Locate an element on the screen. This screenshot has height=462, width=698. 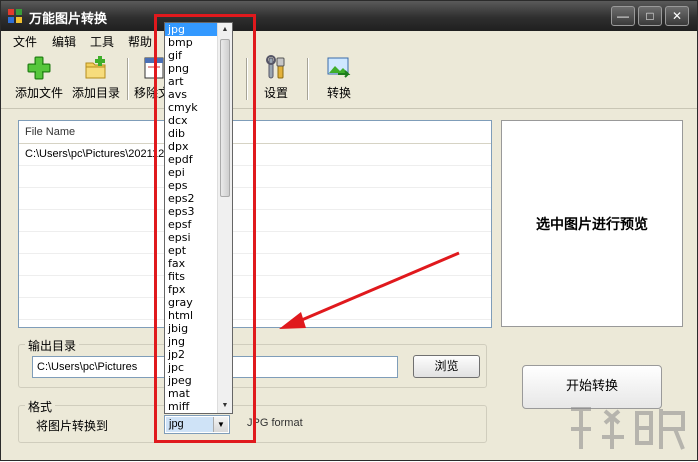
annotation-arrow is located at coordinates (369, 290).